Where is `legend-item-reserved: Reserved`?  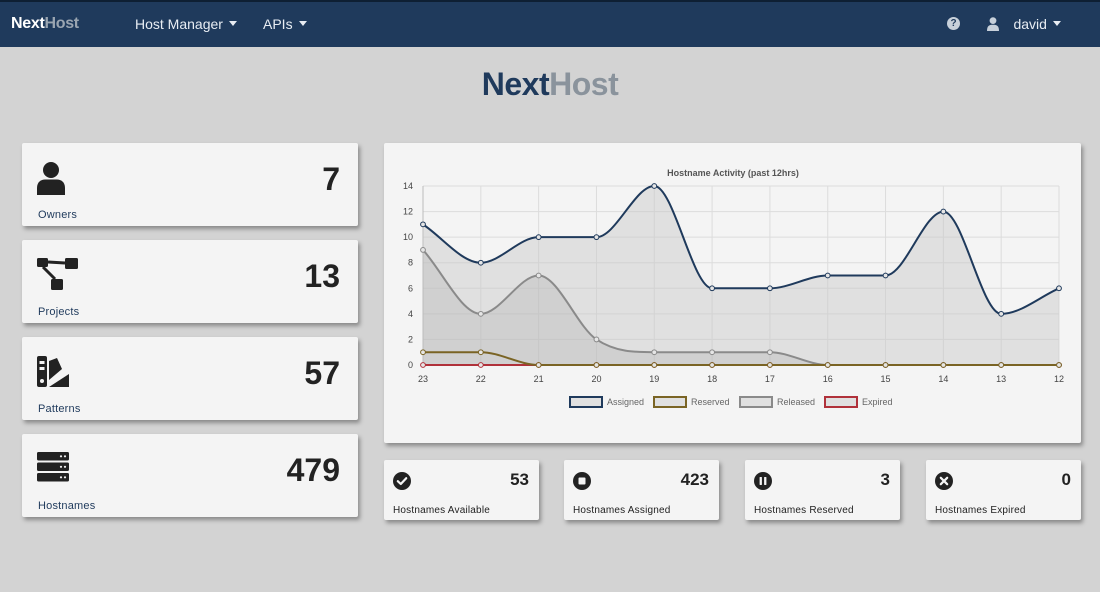 legend-item-reserved: Reserved is located at coordinates (691, 402).